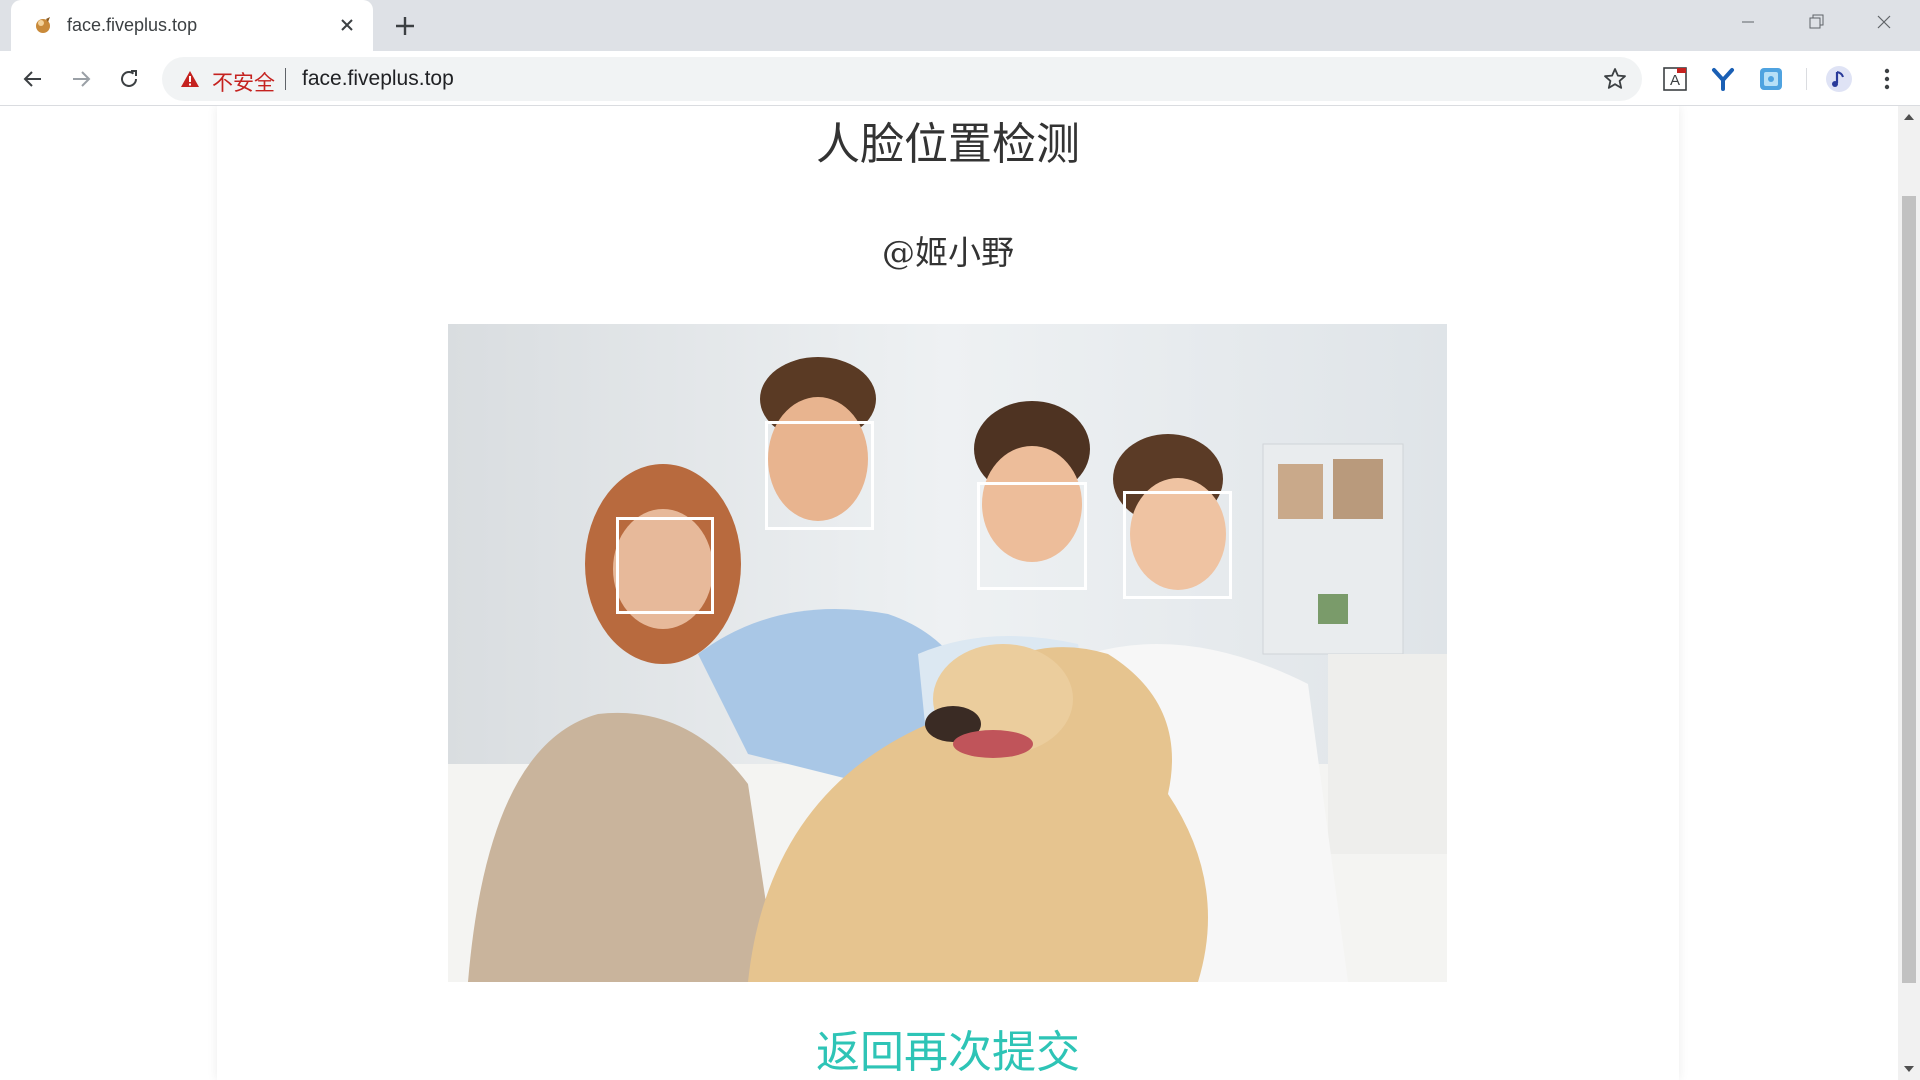 The image size is (1920, 1080). I want to click on svg-text: A, so click(1675, 80).